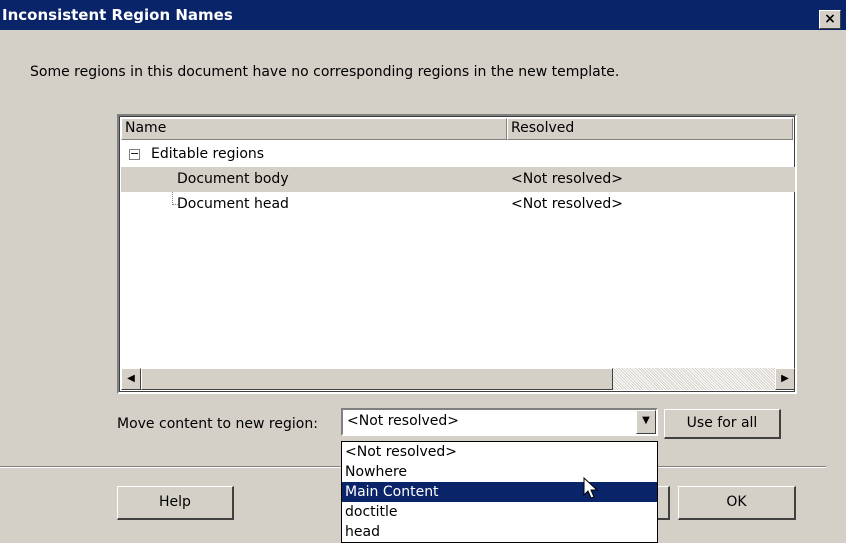 This screenshot has width=846, height=543. What do you see at coordinates (499, 452) in the screenshot?
I see `dropdown-option: <Not resolved>` at bounding box center [499, 452].